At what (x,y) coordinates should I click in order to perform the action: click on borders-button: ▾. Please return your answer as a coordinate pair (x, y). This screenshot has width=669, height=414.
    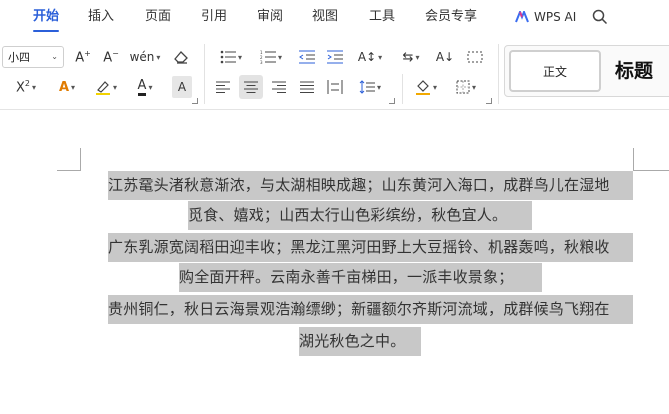
    Looking at the image, I should click on (466, 87).